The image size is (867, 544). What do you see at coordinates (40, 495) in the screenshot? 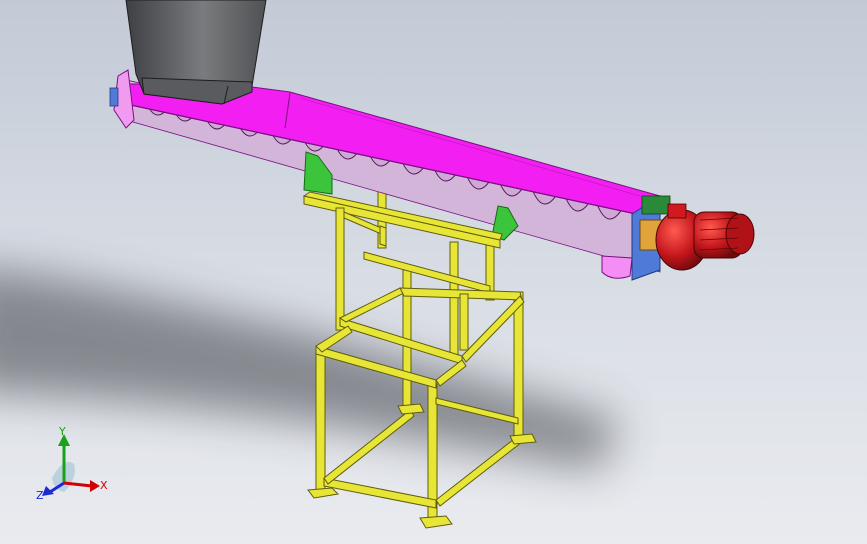
I see `triad-z-label: Z` at bounding box center [40, 495].